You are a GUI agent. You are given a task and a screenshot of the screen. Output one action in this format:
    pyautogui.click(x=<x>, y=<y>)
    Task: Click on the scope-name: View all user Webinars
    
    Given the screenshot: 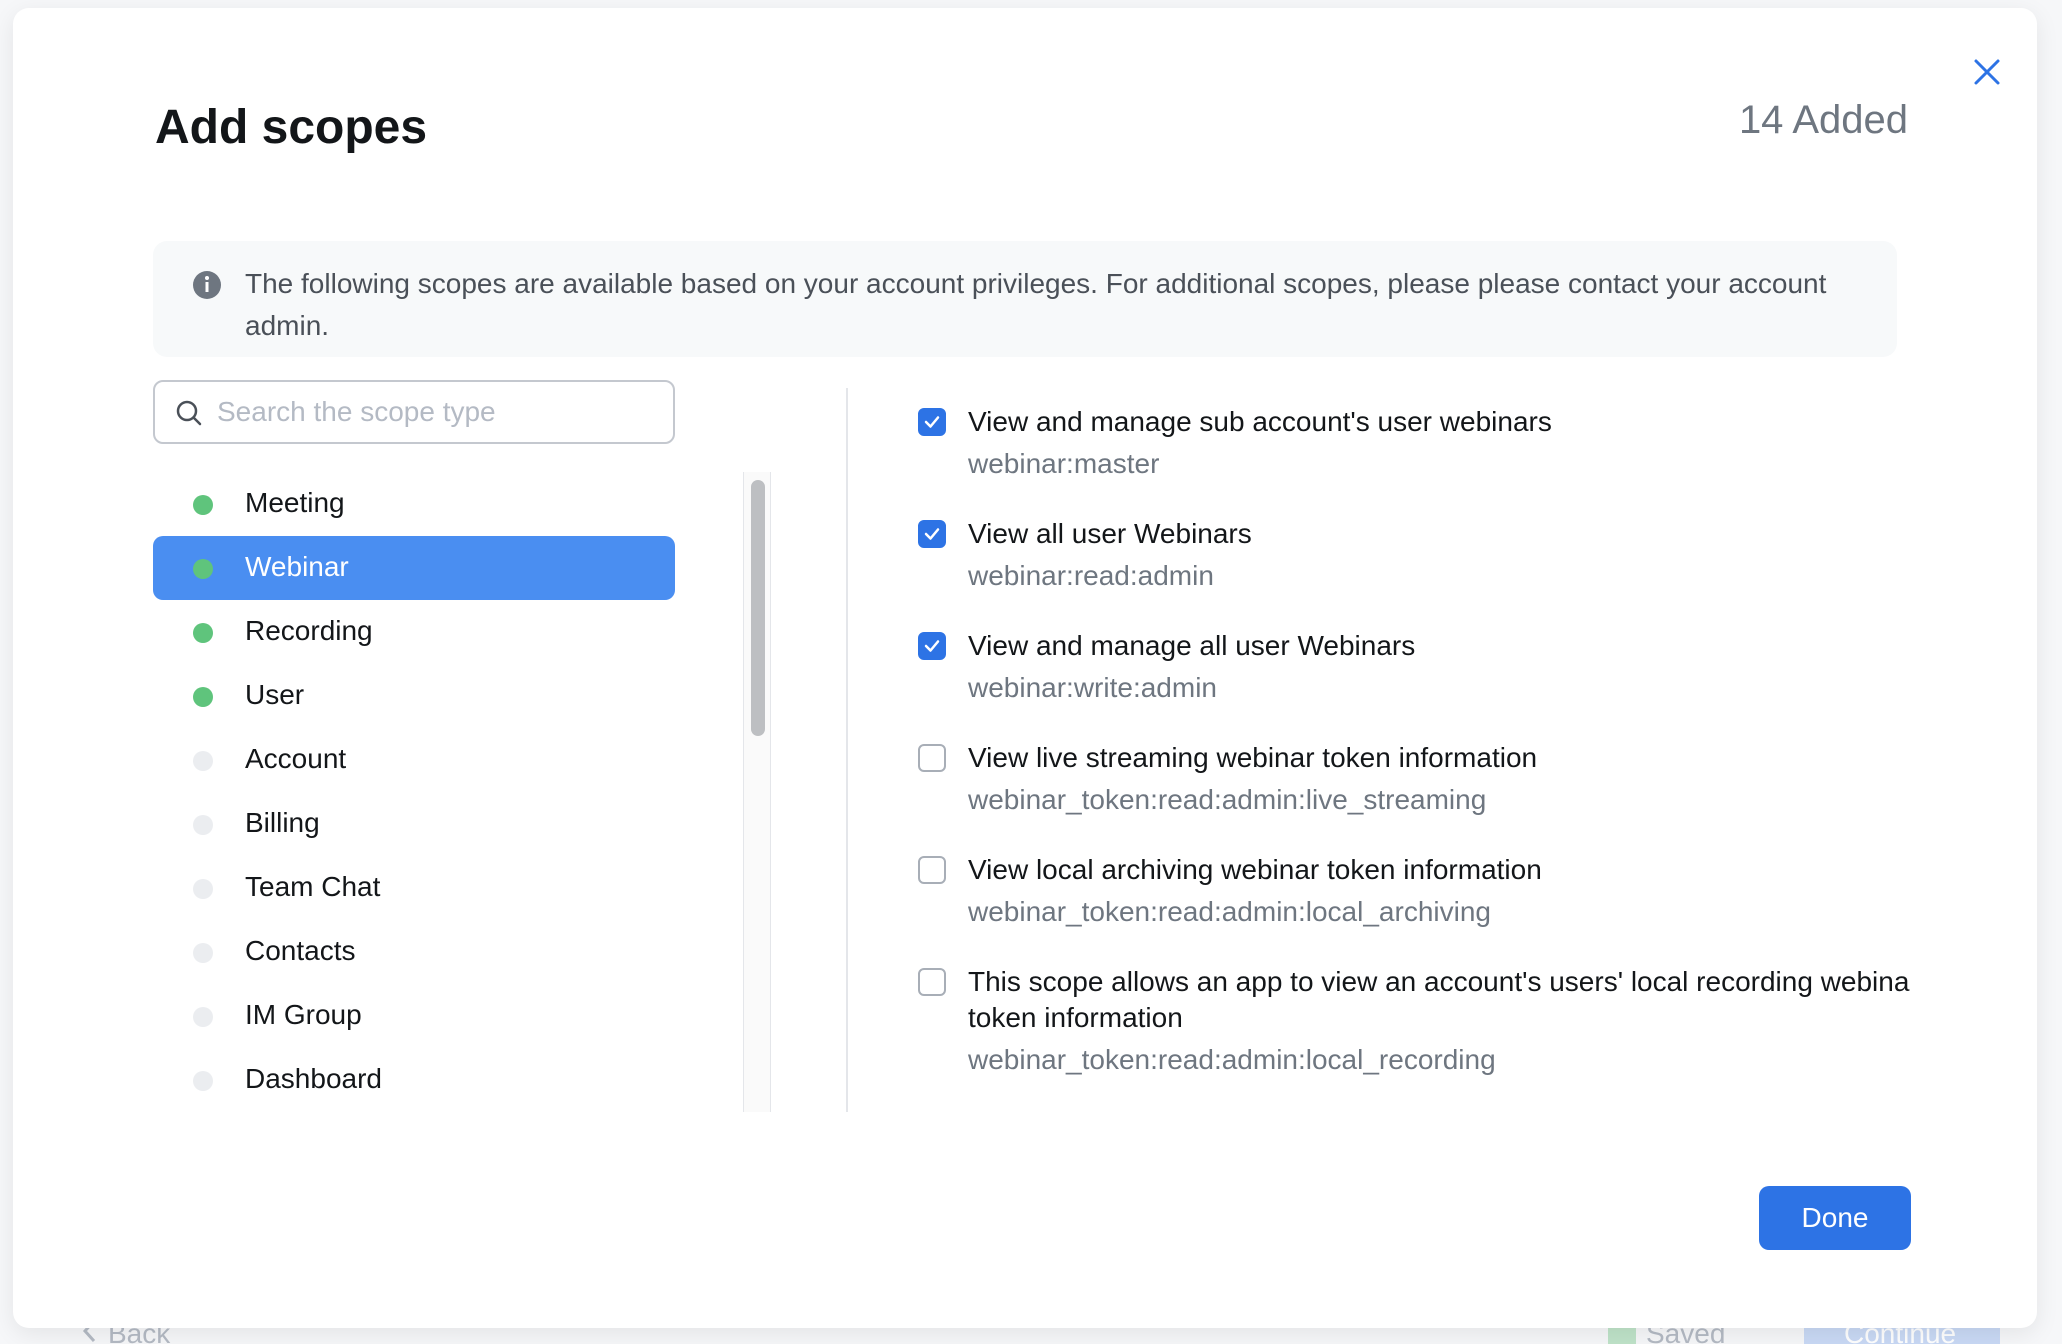 What is the action you would take?
    pyautogui.click(x=1110, y=533)
    